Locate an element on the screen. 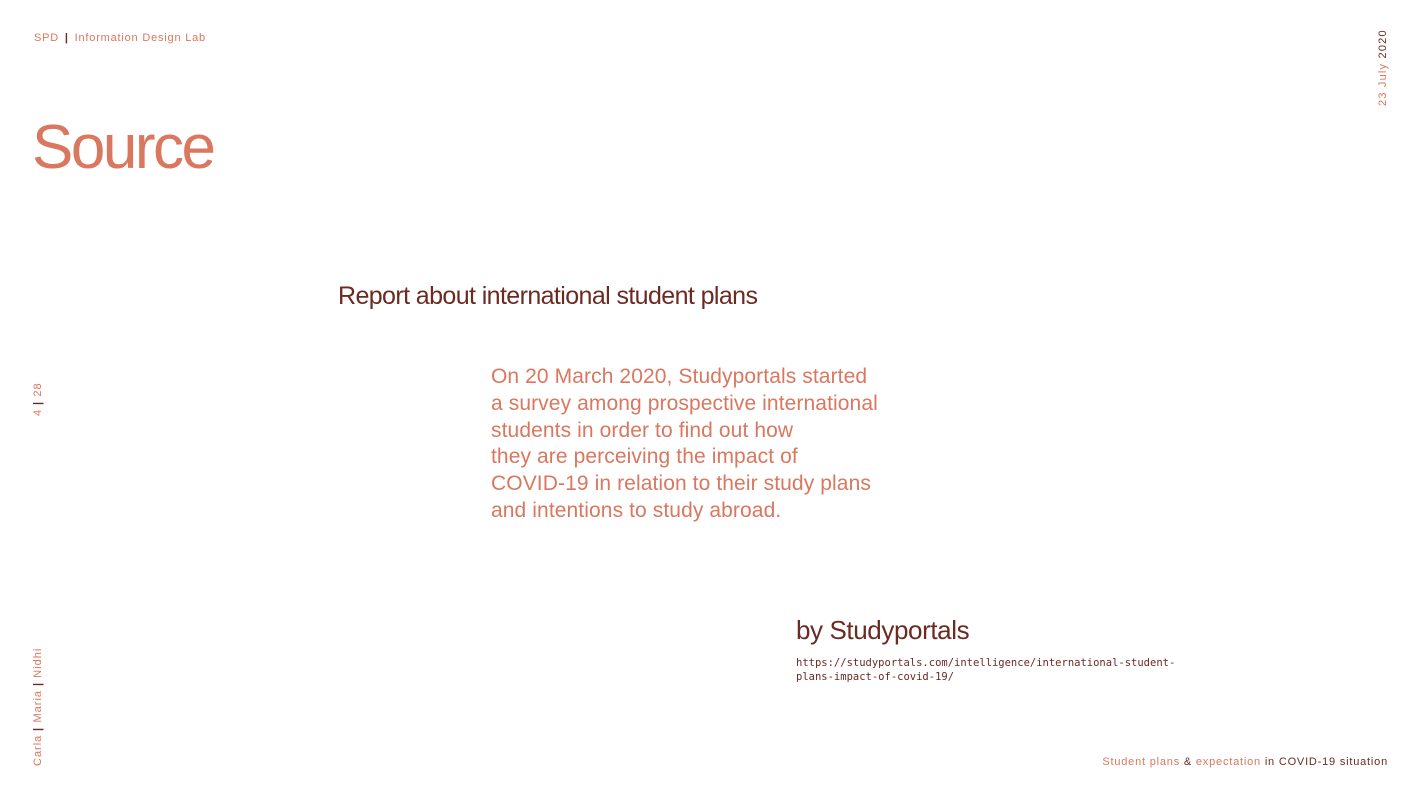 This screenshot has width=1420, height=799. body-line: a survey among prospective international is located at coordinates (684, 403).